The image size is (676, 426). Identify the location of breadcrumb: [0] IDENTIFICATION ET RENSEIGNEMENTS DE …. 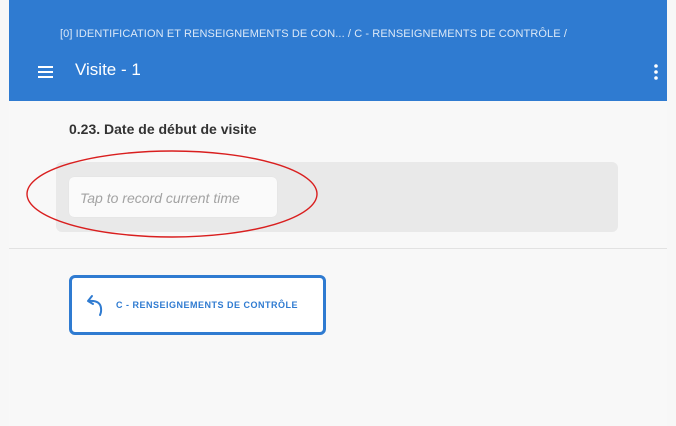
(313, 34).